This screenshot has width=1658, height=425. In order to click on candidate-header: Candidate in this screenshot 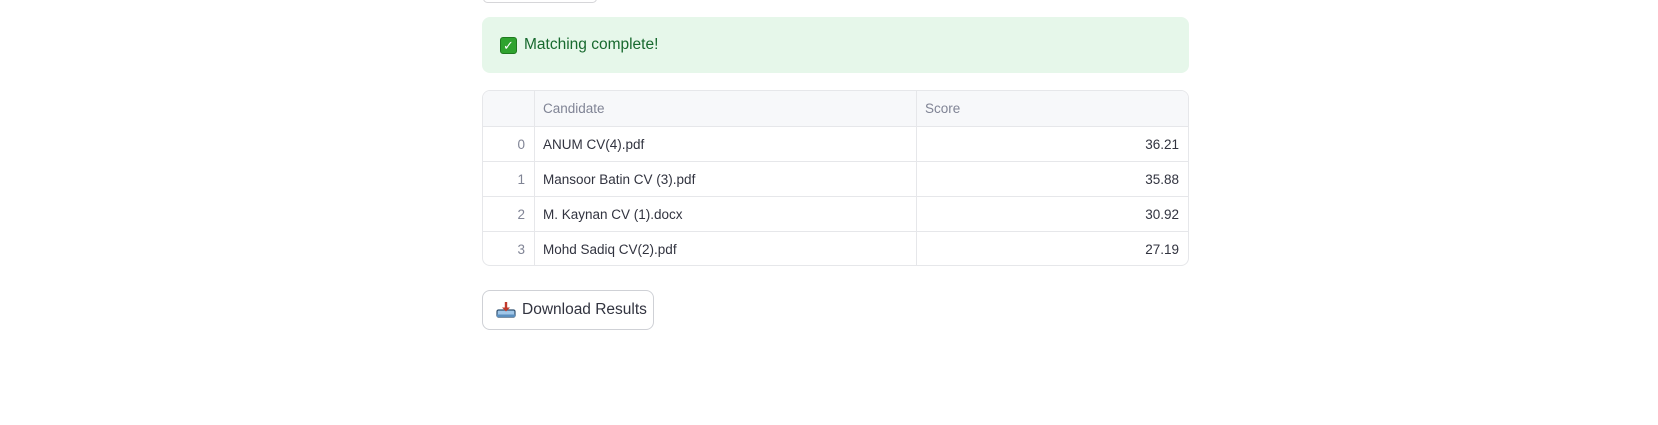, I will do `click(725, 108)`.